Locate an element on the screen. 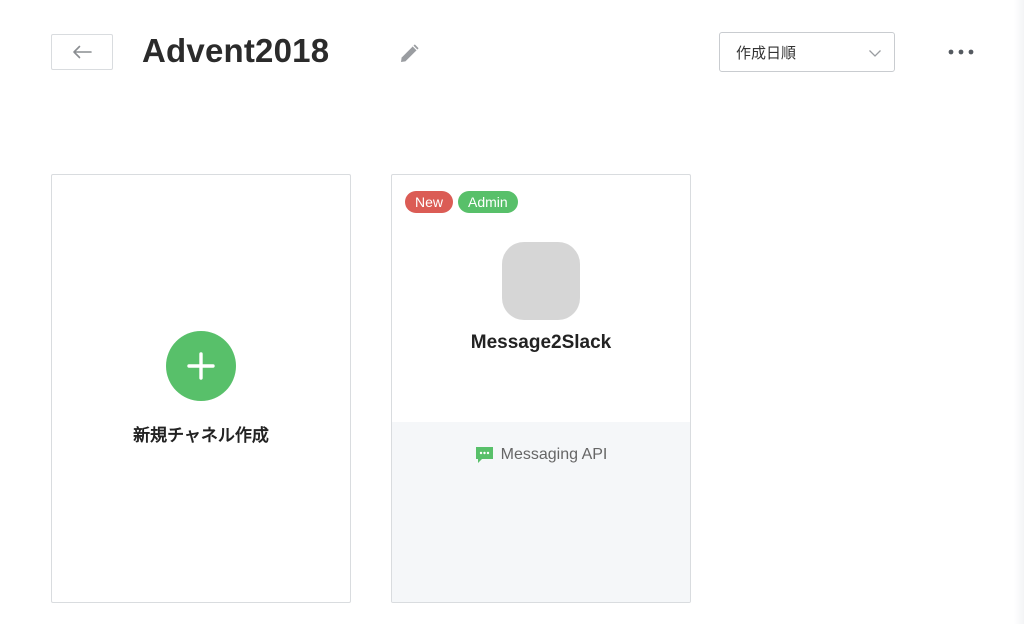 Image resolution: width=1024 pixels, height=624 pixels. sort-order-value: 作成日順 is located at coordinates (766, 53).